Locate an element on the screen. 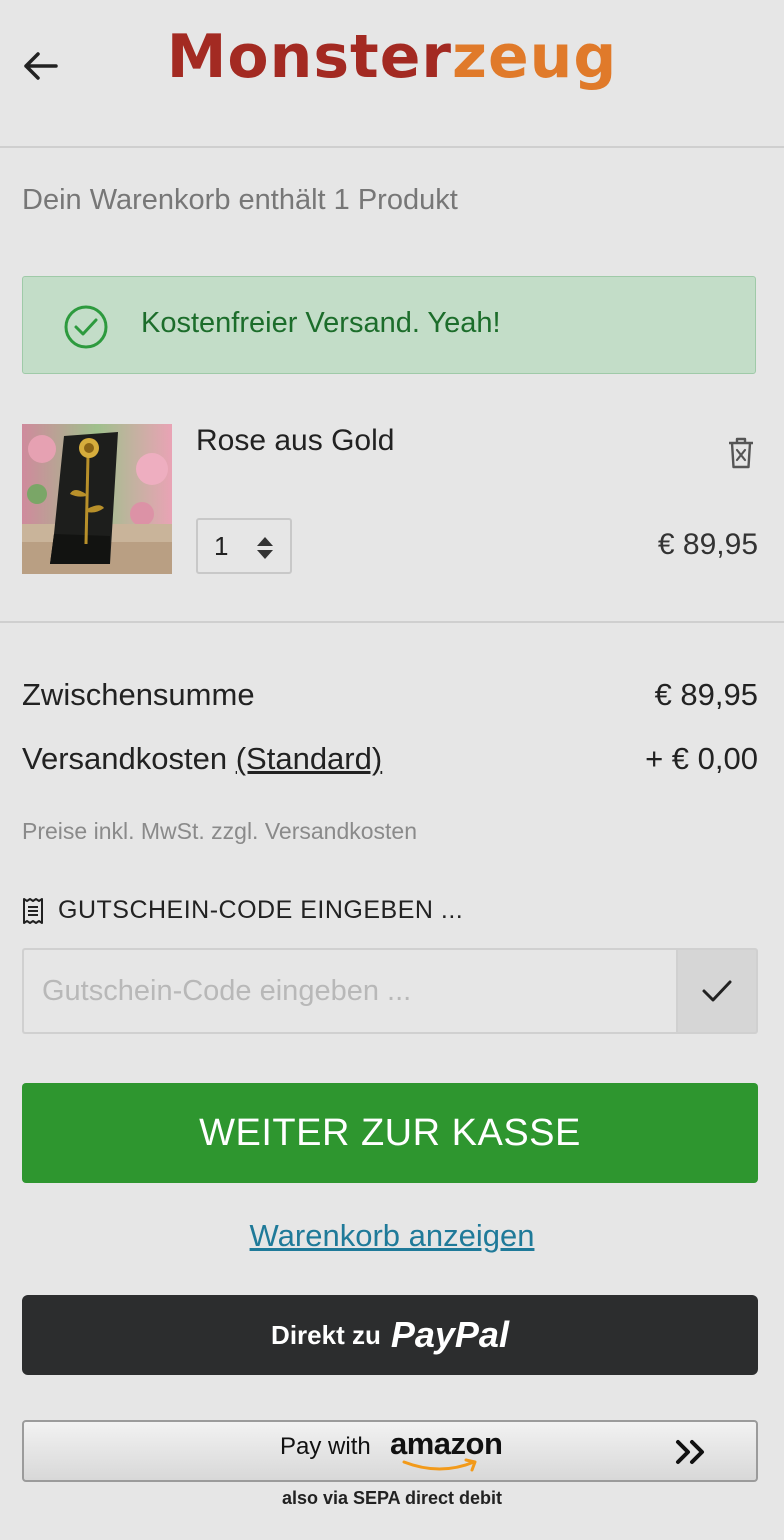  paypal-button: Direkt zu PayPal is located at coordinates (390, 1335).